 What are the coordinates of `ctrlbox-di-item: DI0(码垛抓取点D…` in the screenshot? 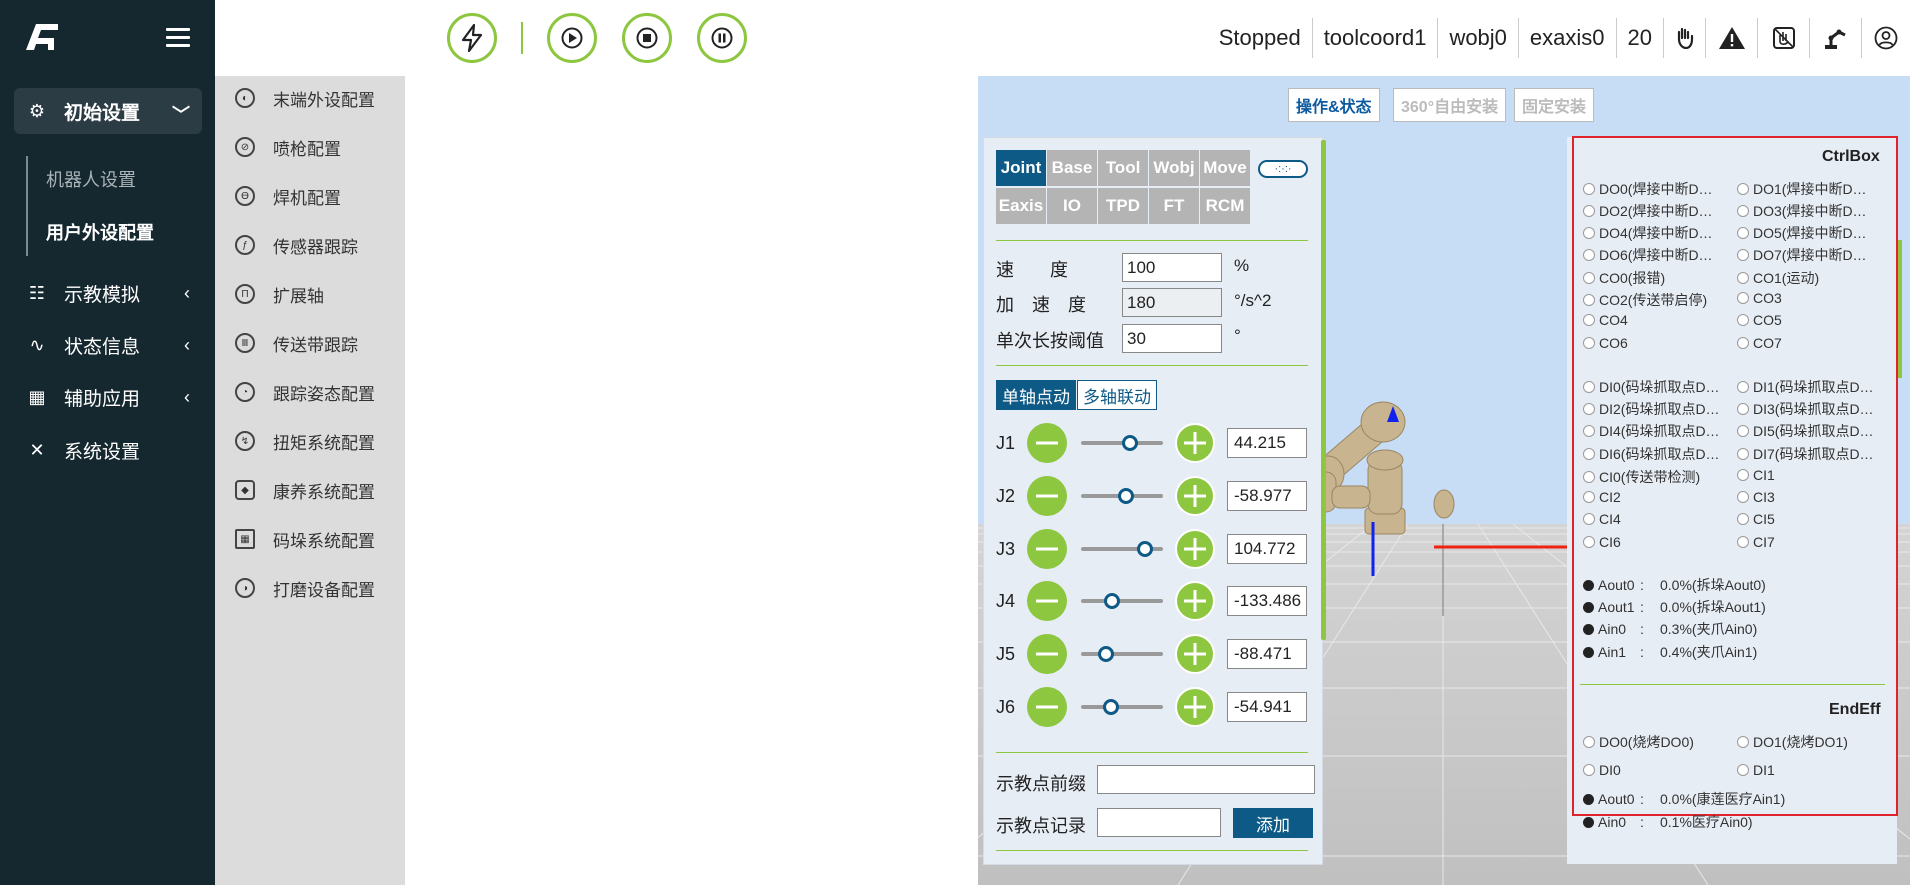 It's located at (1651, 387).